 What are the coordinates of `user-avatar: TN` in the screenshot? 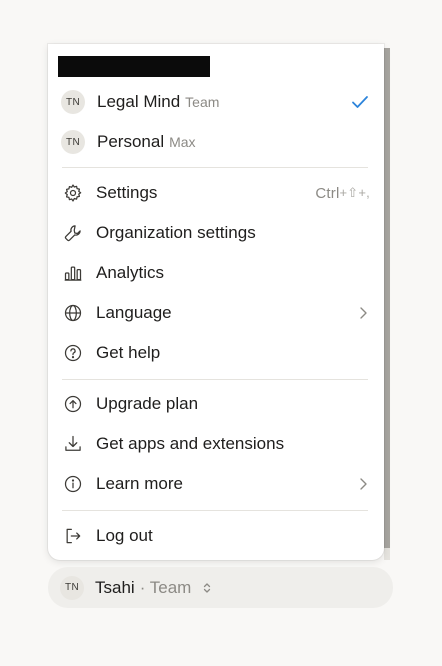 It's located at (72, 587).